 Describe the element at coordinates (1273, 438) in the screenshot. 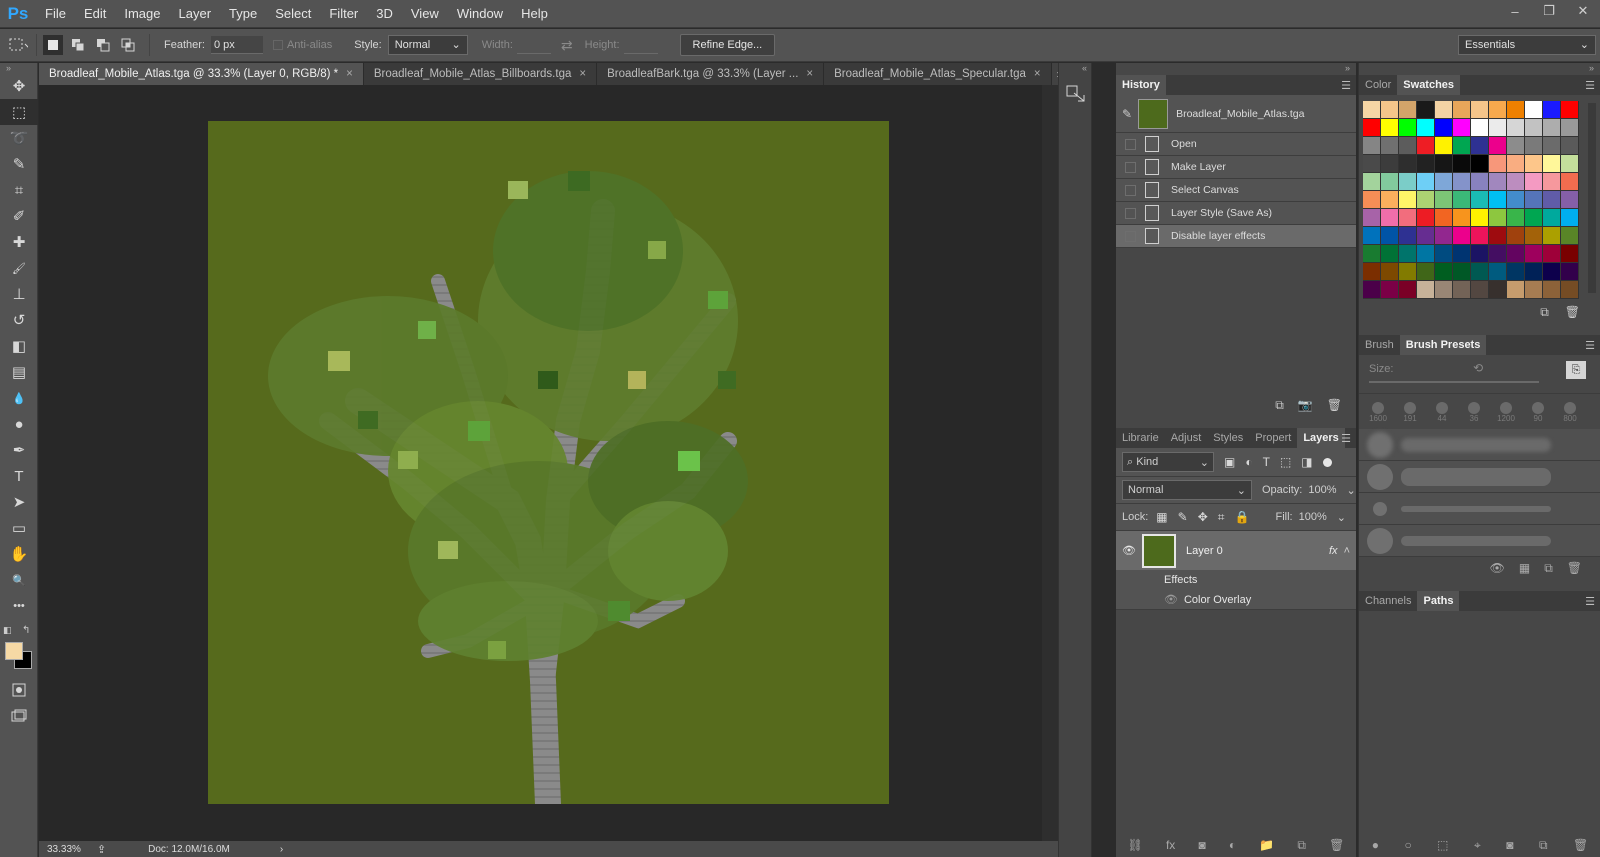

I see `tab-layers-3: Propert` at that location.